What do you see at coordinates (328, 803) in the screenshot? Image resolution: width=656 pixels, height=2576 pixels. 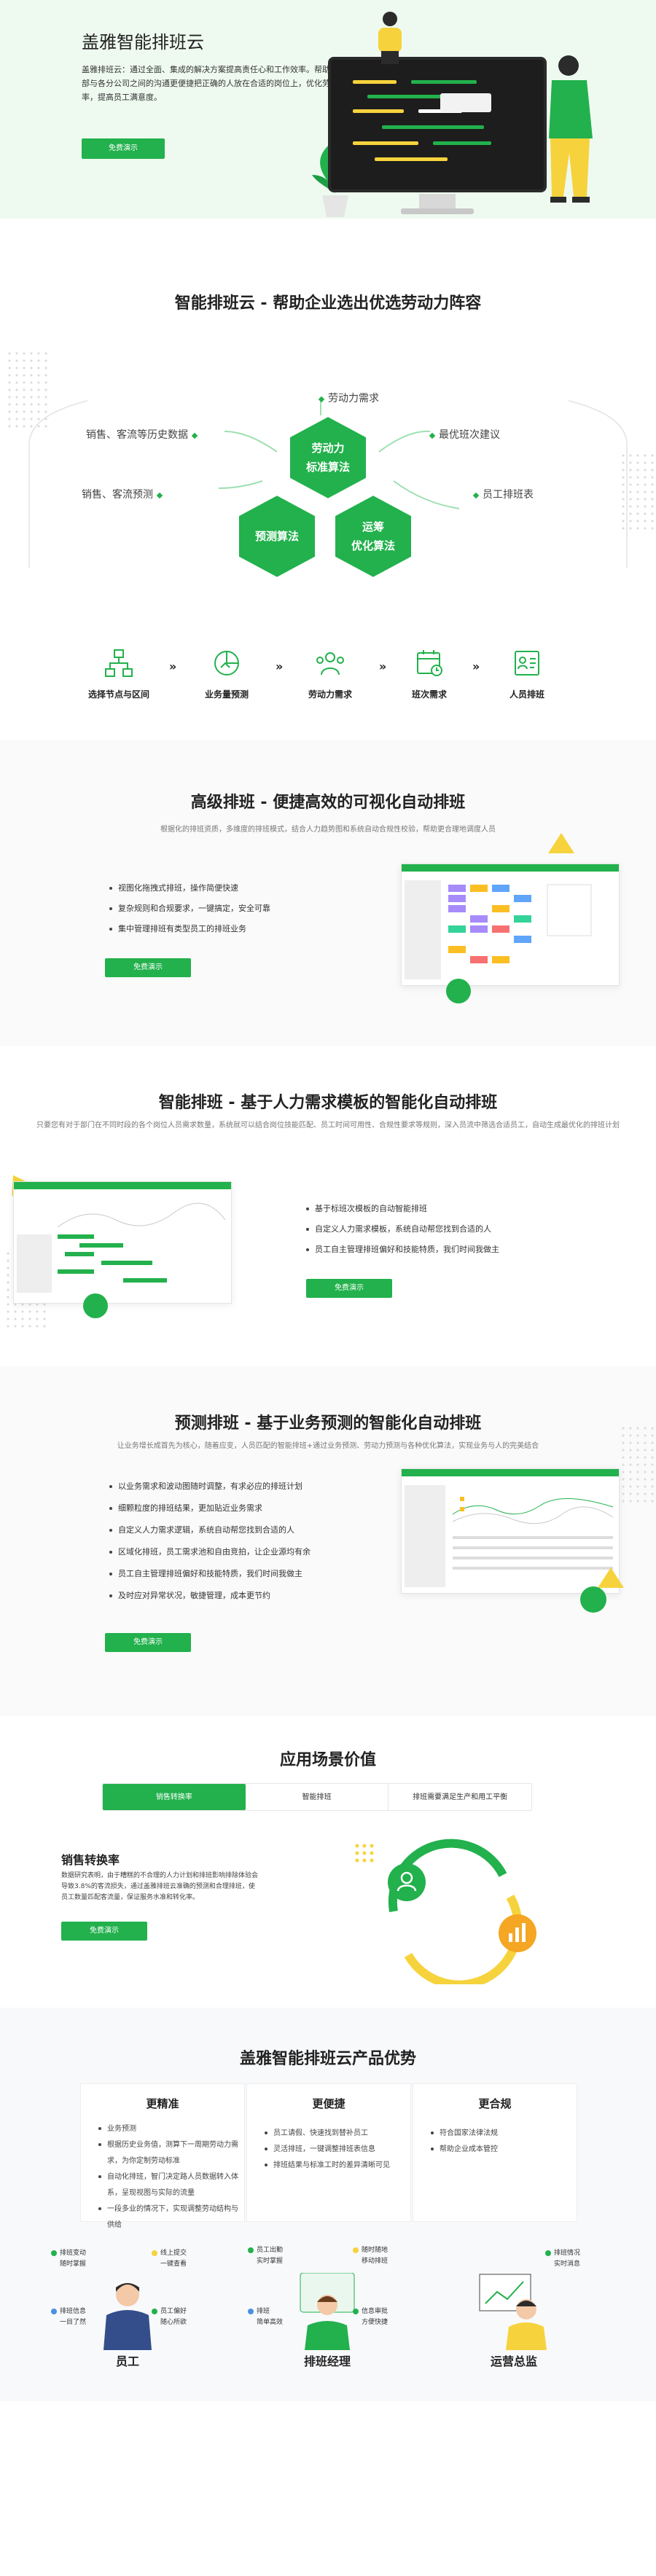 I see `section-title: 高级排班 - 便捷高效的可视化自动排班` at bounding box center [328, 803].